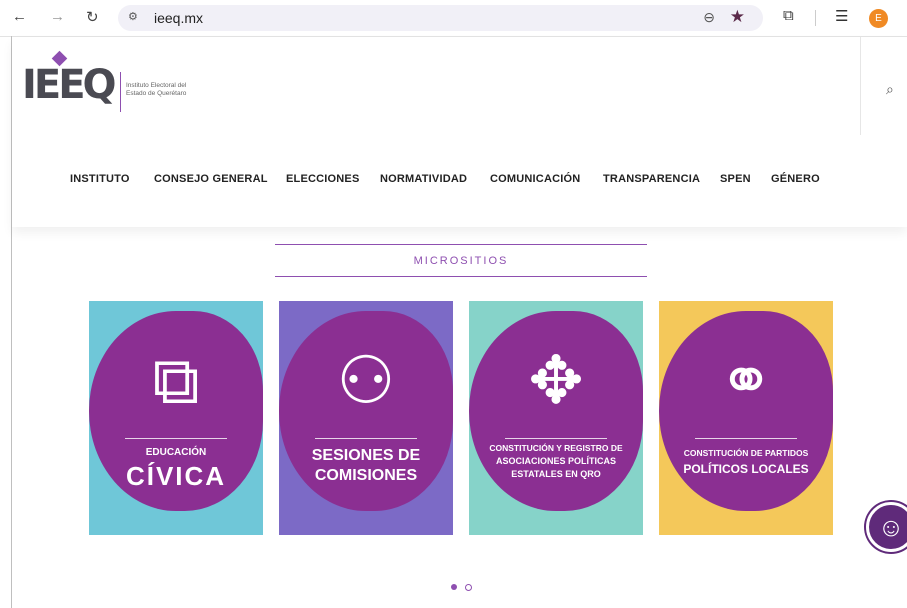 The width and height of the screenshot is (907, 608). I want to click on microsite-card-educacion-civica: ⧉ EDUCACIÓN CÍVICA, so click(176, 418).